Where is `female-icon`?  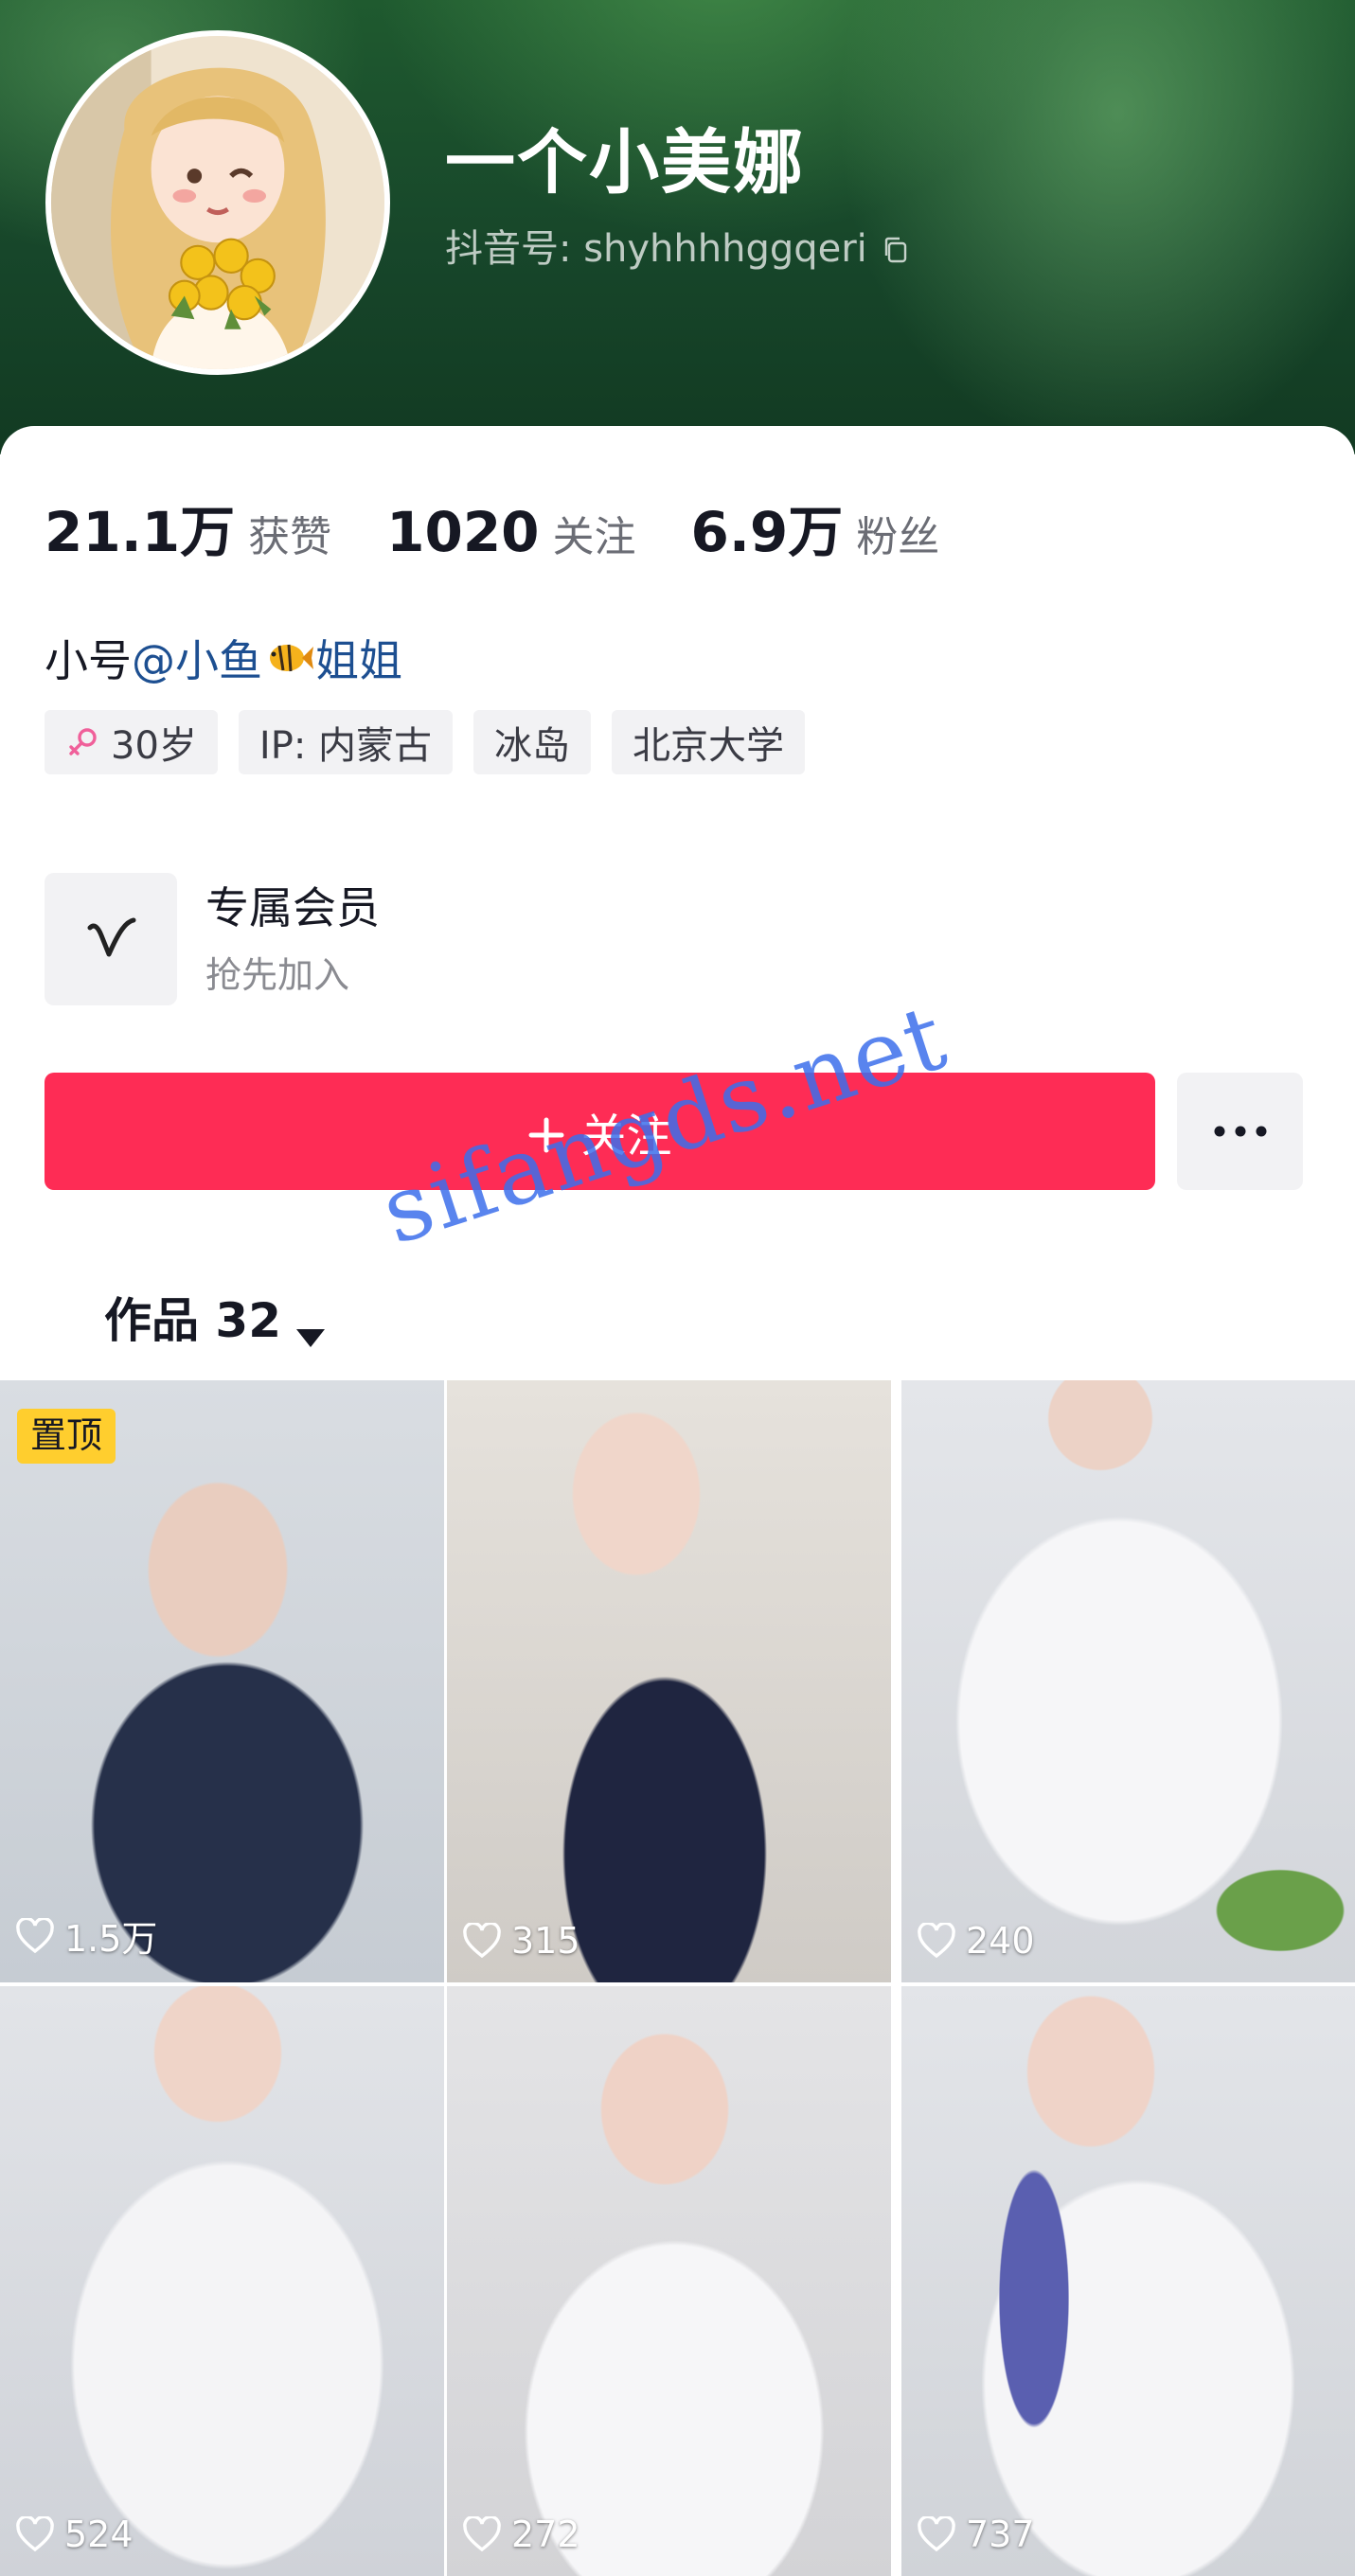 female-icon is located at coordinates (83, 742).